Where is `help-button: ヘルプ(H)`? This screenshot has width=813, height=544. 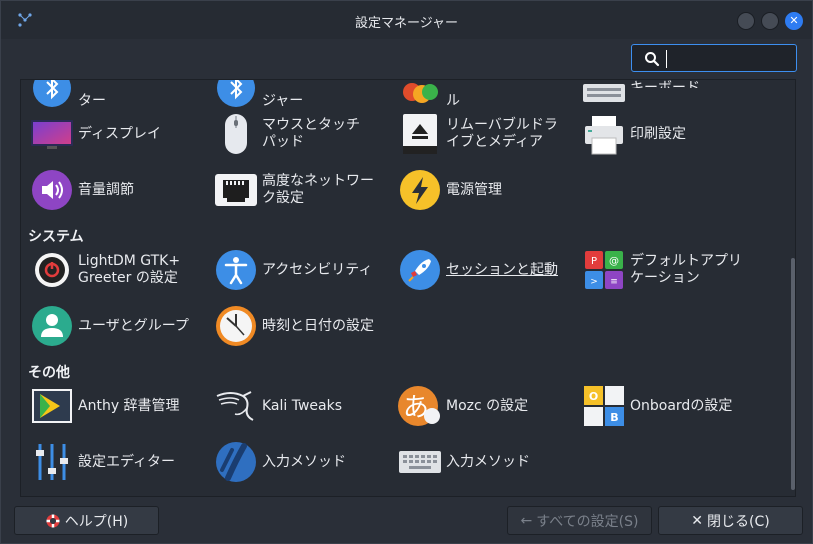 help-button: ヘルプ(H) is located at coordinates (86, 520).